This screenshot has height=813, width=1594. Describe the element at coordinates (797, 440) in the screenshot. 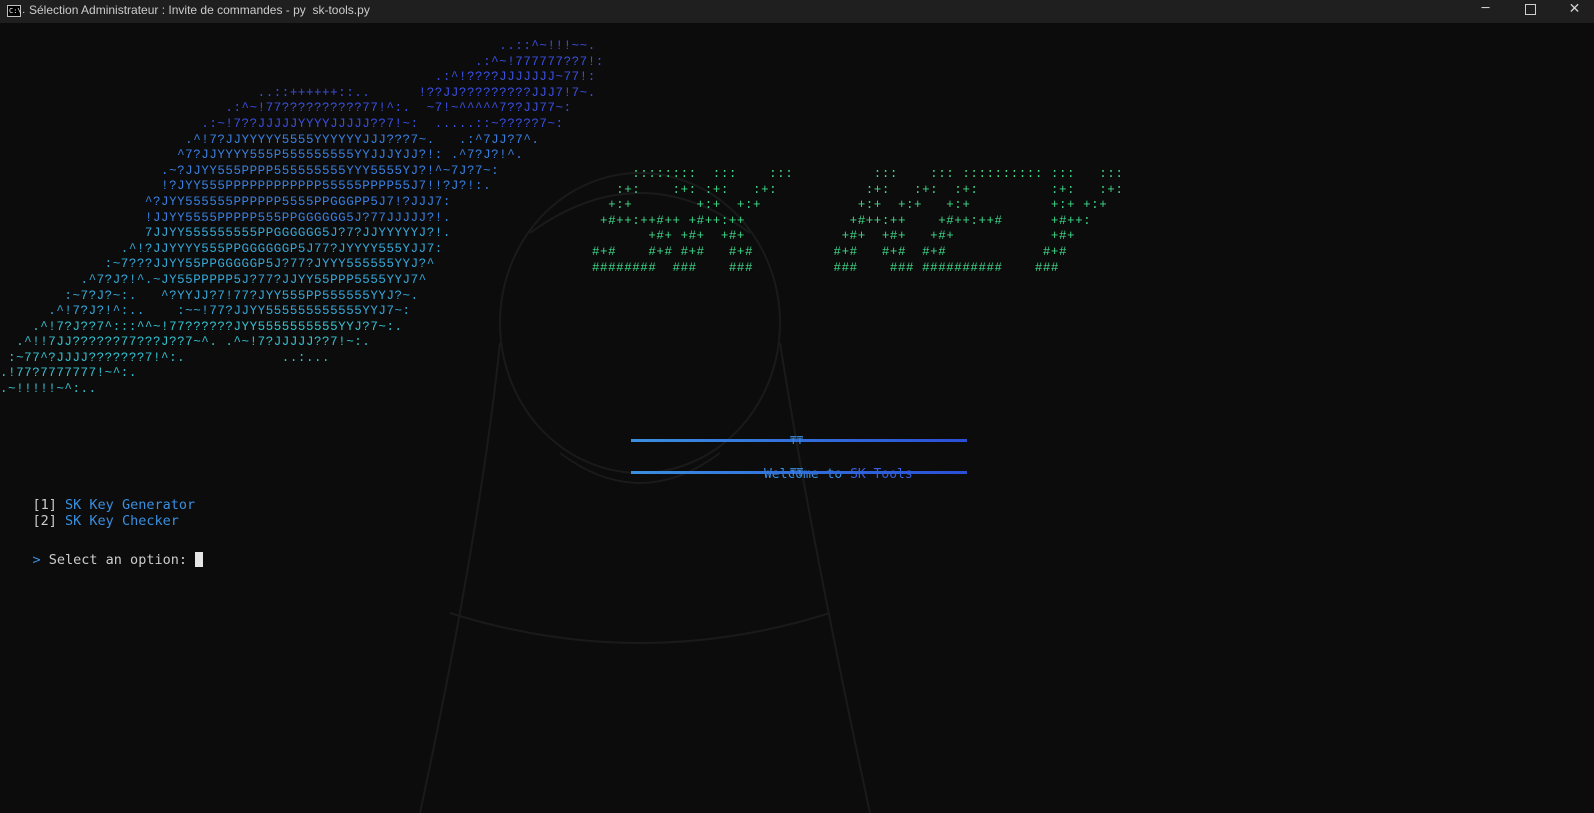

I see `banner-top-ornament: ₸₸` at that location.